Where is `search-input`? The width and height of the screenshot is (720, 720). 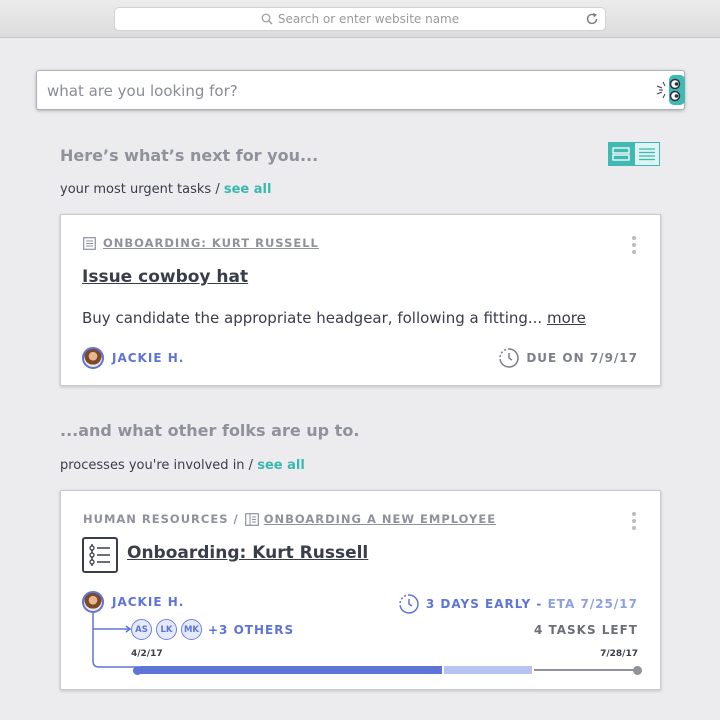
search-input is located at coordinates (347, 91).